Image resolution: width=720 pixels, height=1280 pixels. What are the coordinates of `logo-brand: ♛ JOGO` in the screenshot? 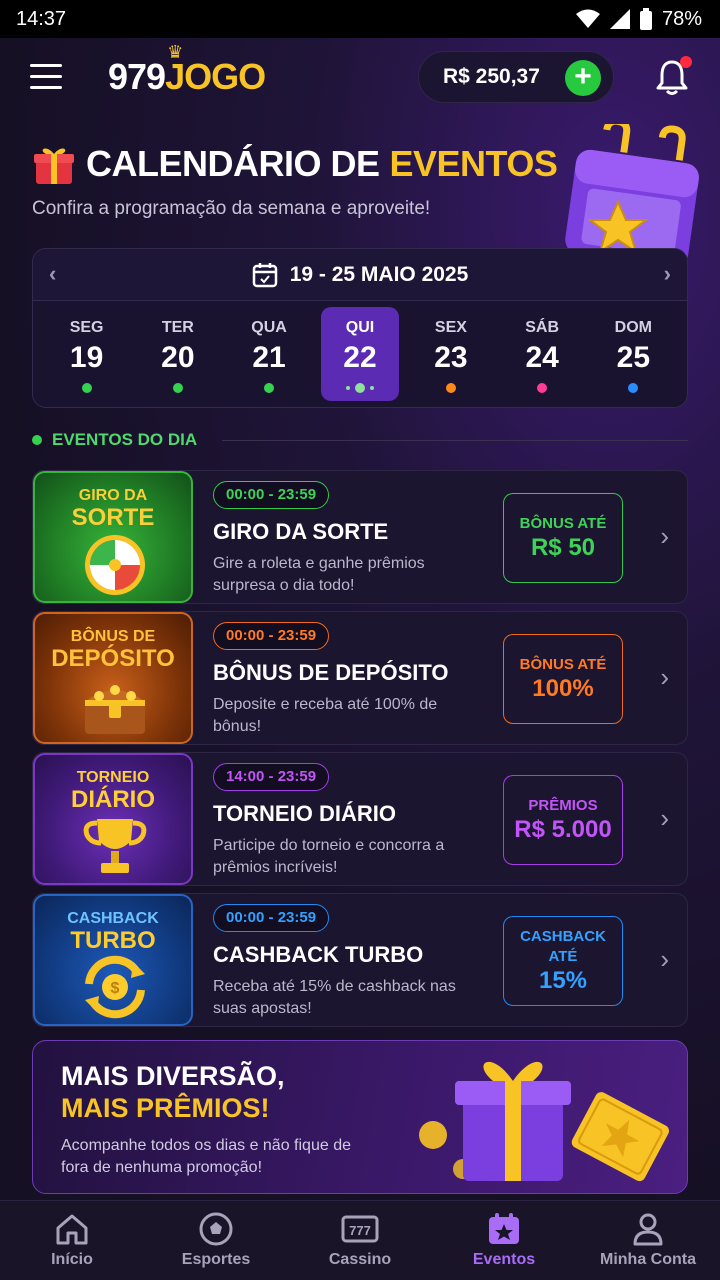 It's located at (215, 69).